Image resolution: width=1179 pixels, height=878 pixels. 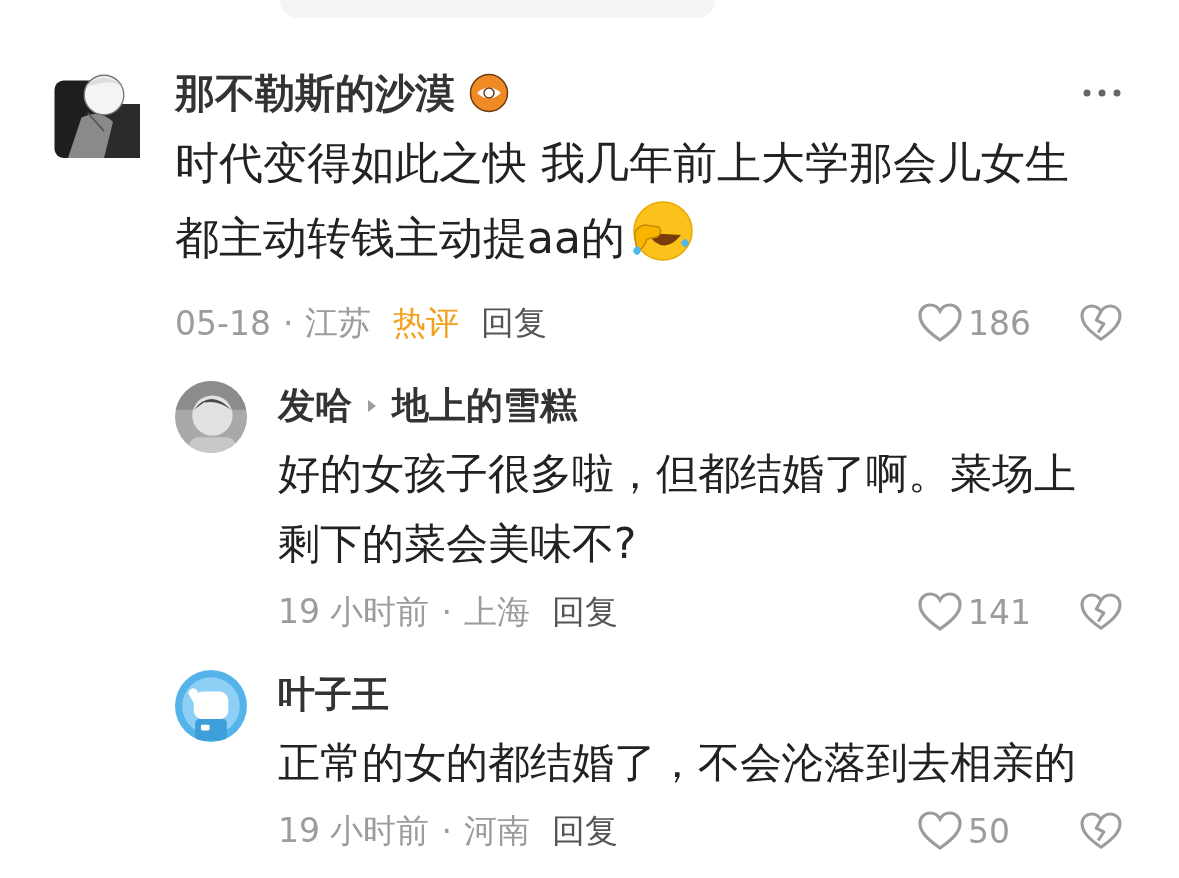 I want to click on comment-text: 时代变得如此之快 我几年前上大学那会儿女生都主动转钱主动提aa的, so click(x=622, y=200).